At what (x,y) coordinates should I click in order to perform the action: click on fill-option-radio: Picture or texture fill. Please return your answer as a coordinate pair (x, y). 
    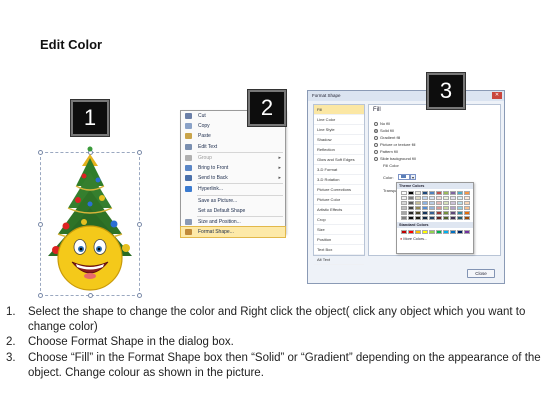
    Looking at the image, I should click on (394, 144).